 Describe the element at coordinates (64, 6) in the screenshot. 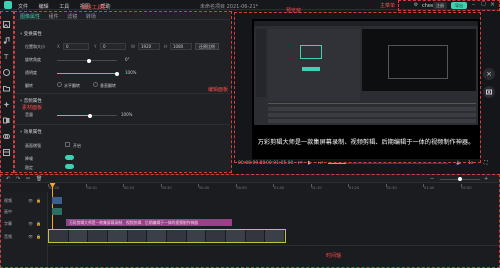

I see `menu-tools: 工具` at that location.